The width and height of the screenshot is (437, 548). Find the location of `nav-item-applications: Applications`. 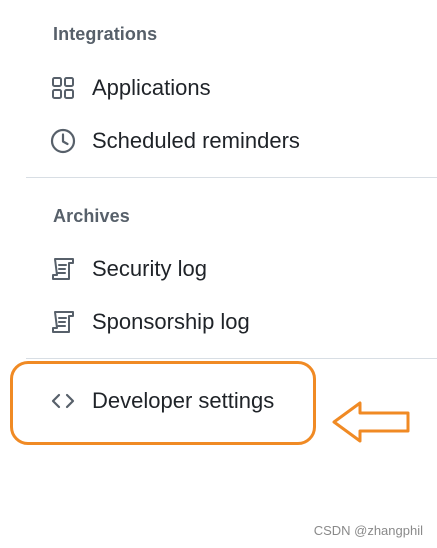

nav-item-applications: Applications is located at coordinates (130, 88).